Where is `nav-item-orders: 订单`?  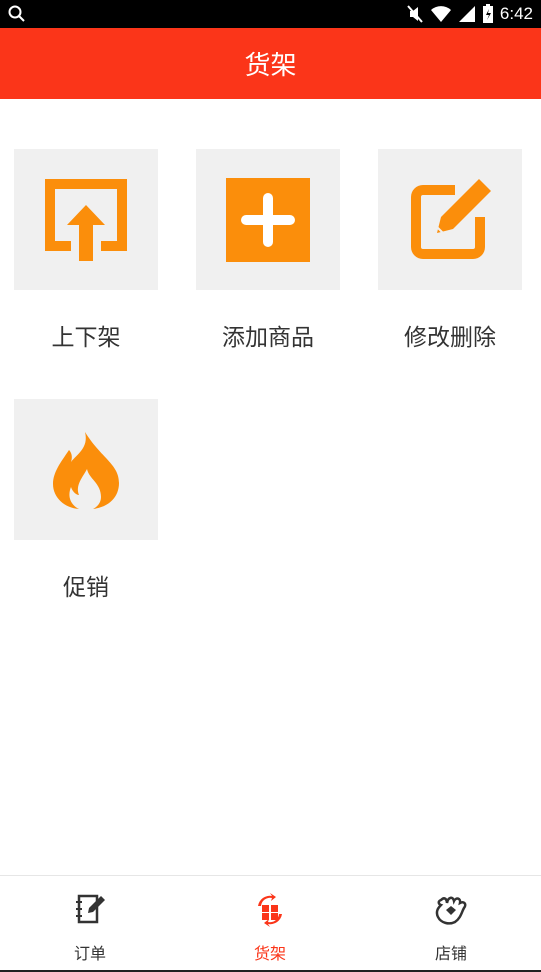
nav-item-orders: 订单 is located at coordinates (90, 923).